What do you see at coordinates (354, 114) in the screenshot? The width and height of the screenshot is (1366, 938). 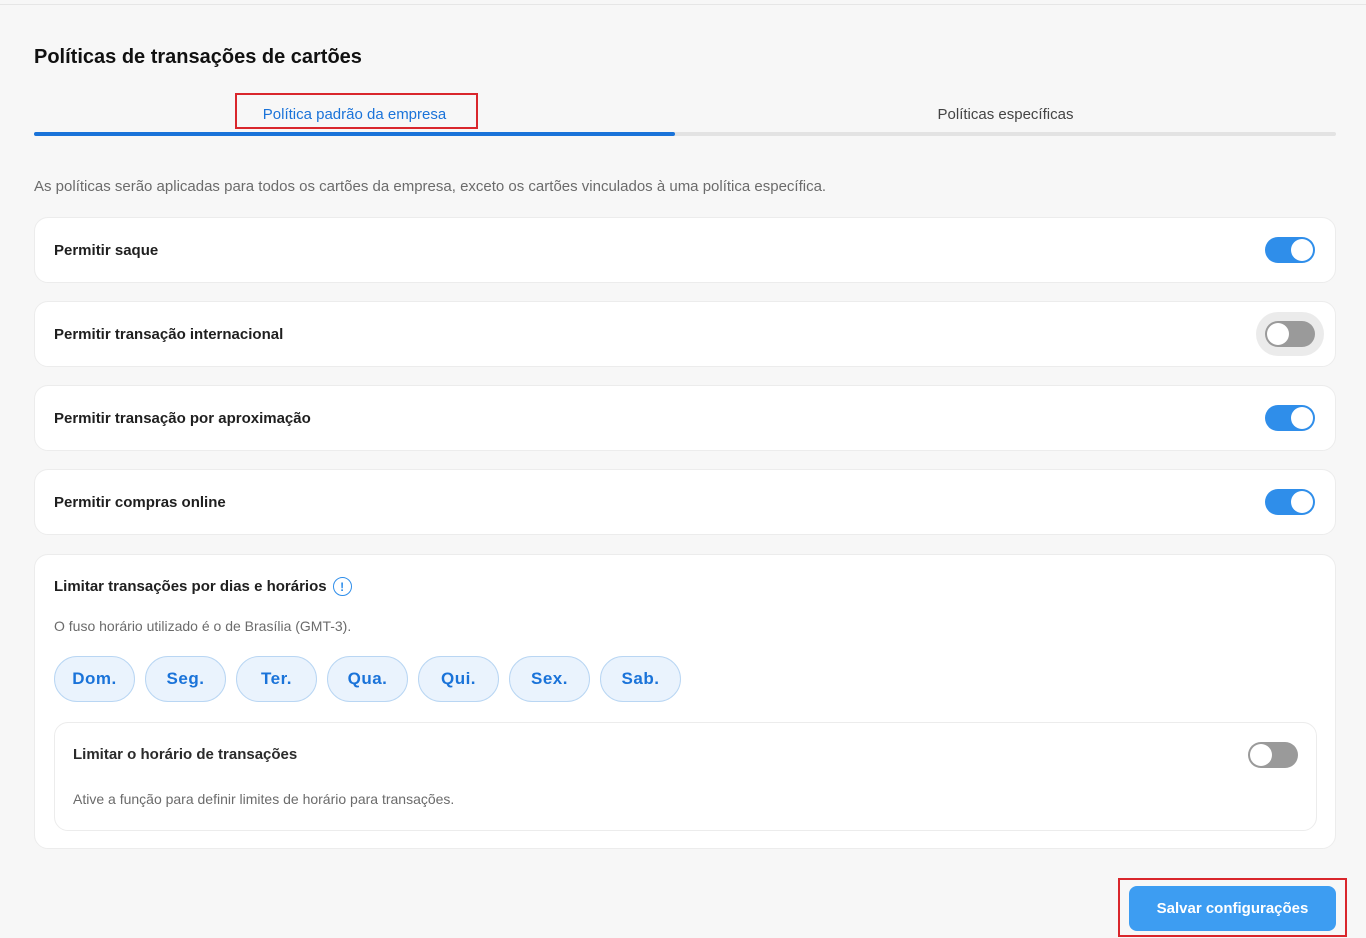 I see `tab-default-policy: Política padrão da empresa` at bounding box center [354, 114].